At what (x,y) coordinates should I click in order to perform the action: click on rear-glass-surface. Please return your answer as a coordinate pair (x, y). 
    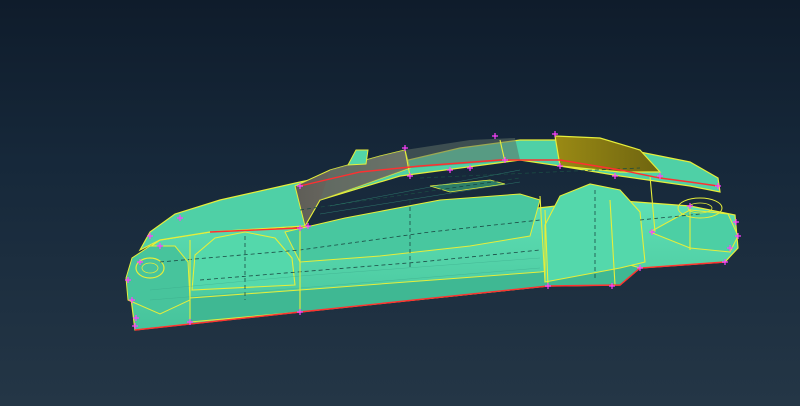
    Looking at the image, I should click on (608, 154).